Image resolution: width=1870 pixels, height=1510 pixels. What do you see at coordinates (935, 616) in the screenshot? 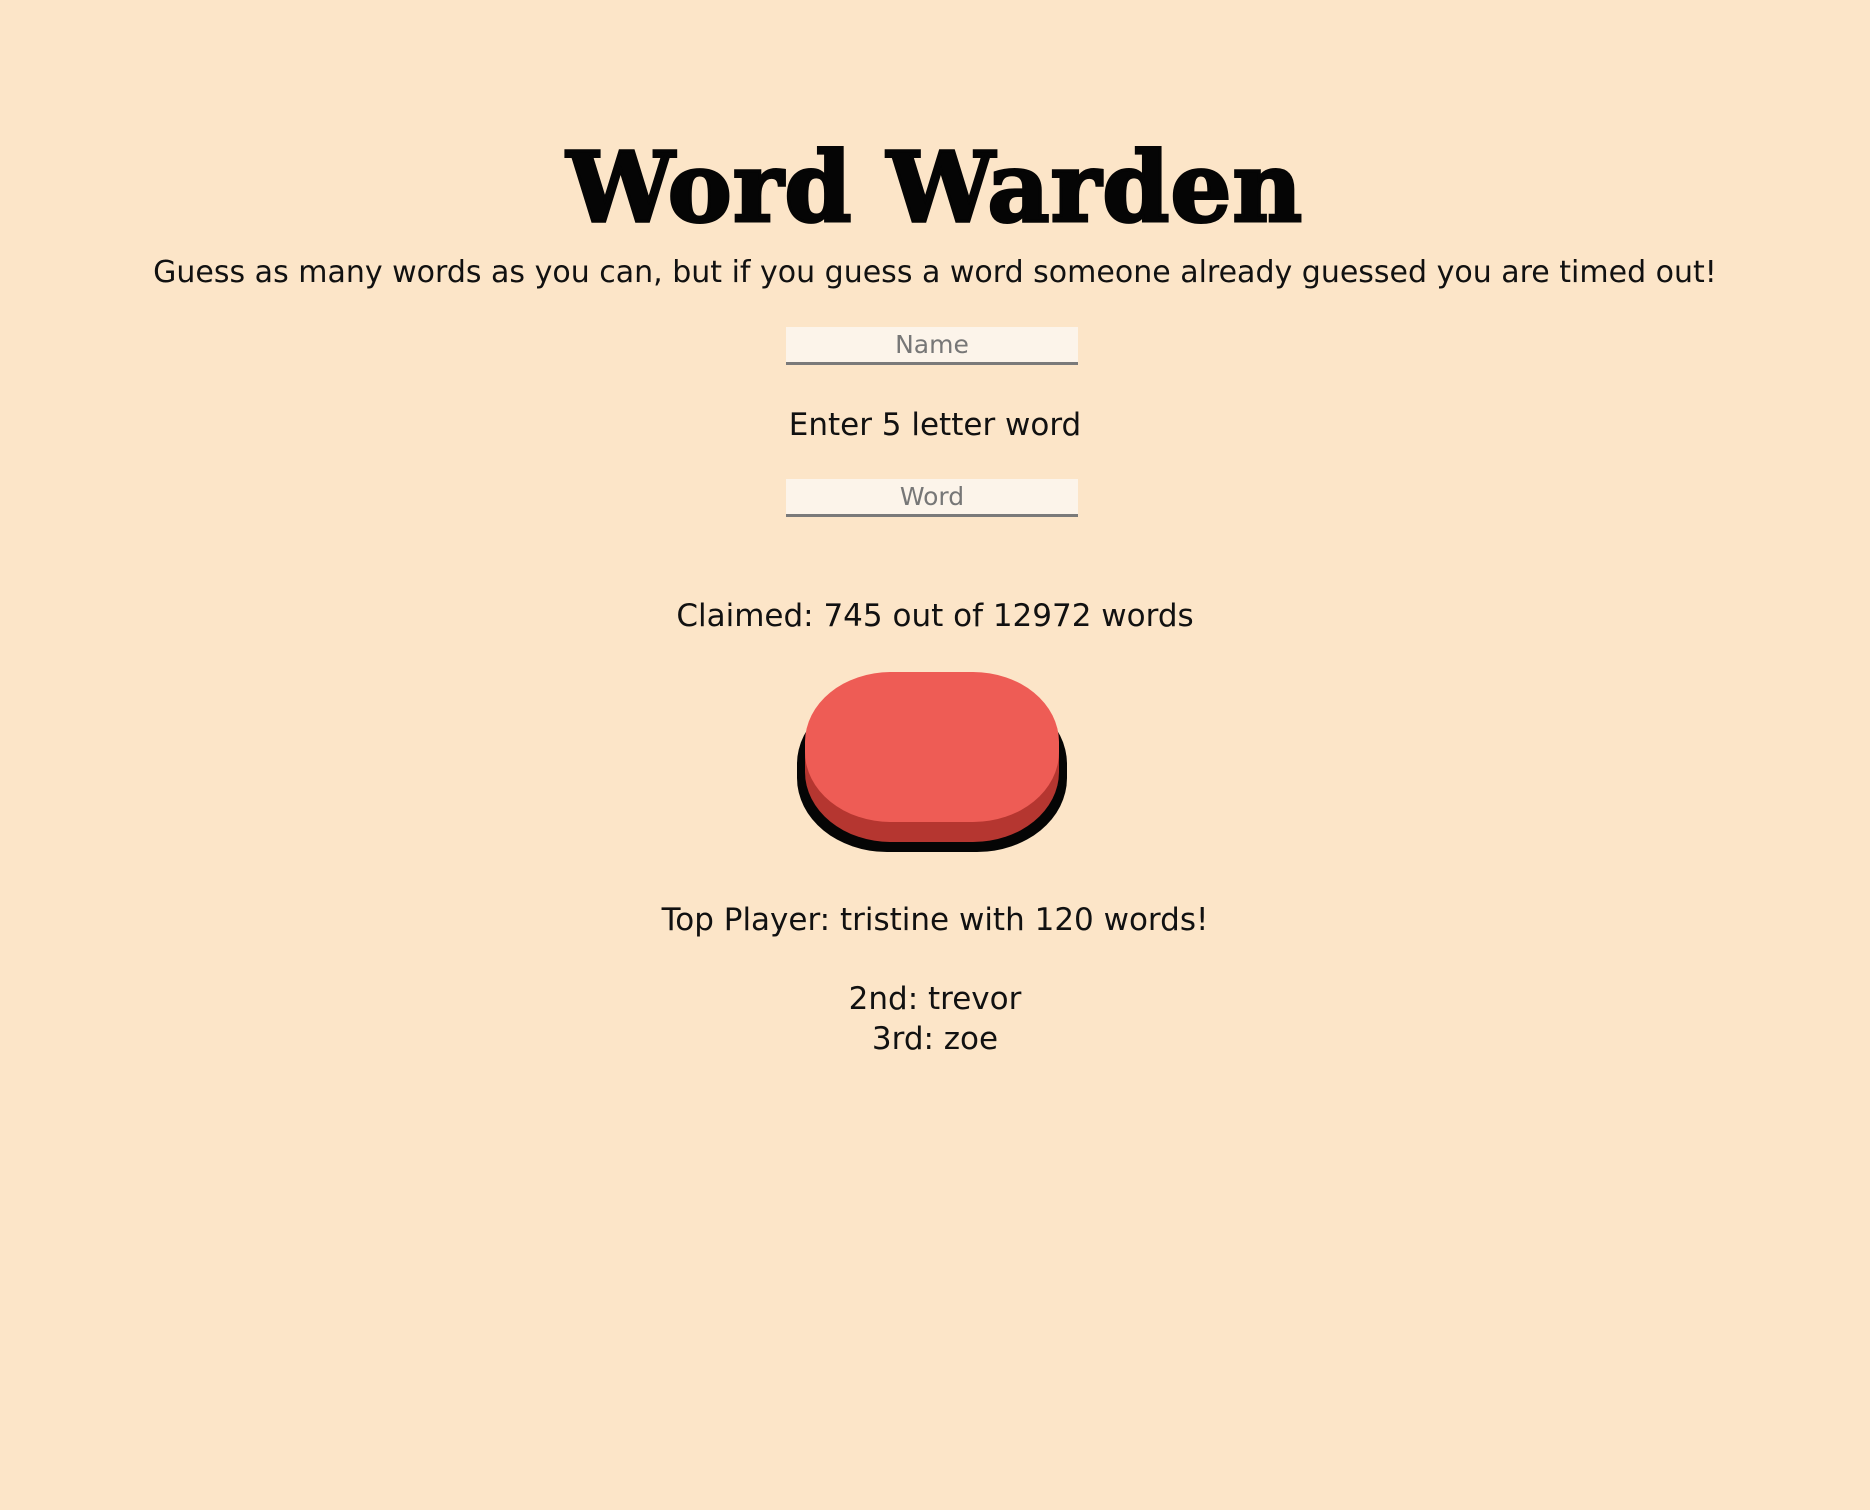
I see `claimed-count: Claimed: 745 out of 12972 words` at bounding box center [935, 616].